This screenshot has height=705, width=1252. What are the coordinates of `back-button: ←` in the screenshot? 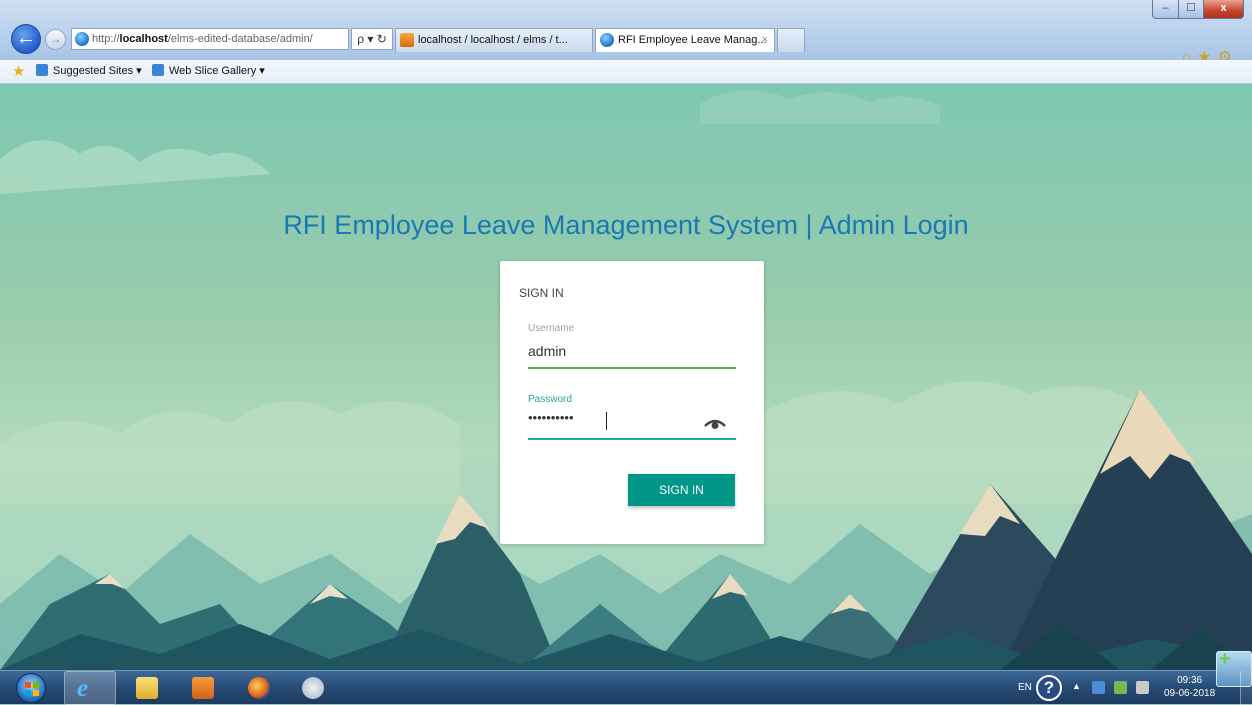 It's located at (26, 39).